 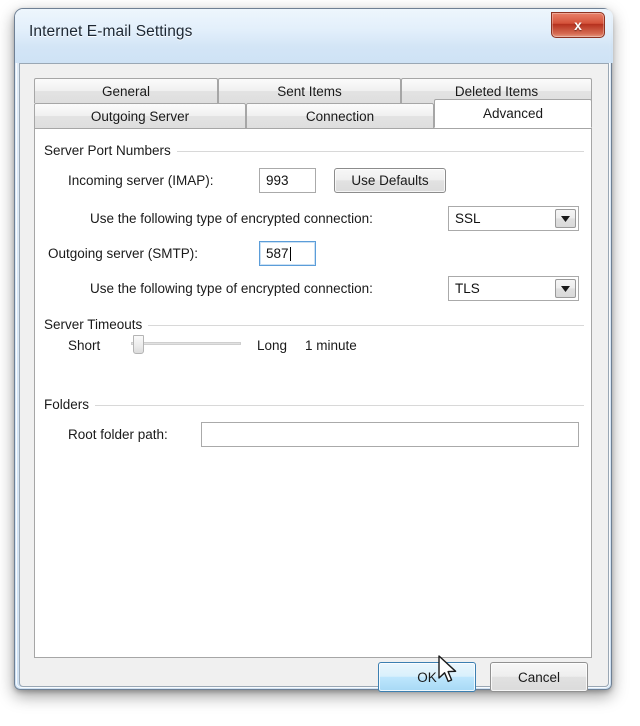 What do you see at coordinates (118, 434) in the screenshot?
I see `root-folder-path-label: Root folder path:` at bounding box center [118, 434].